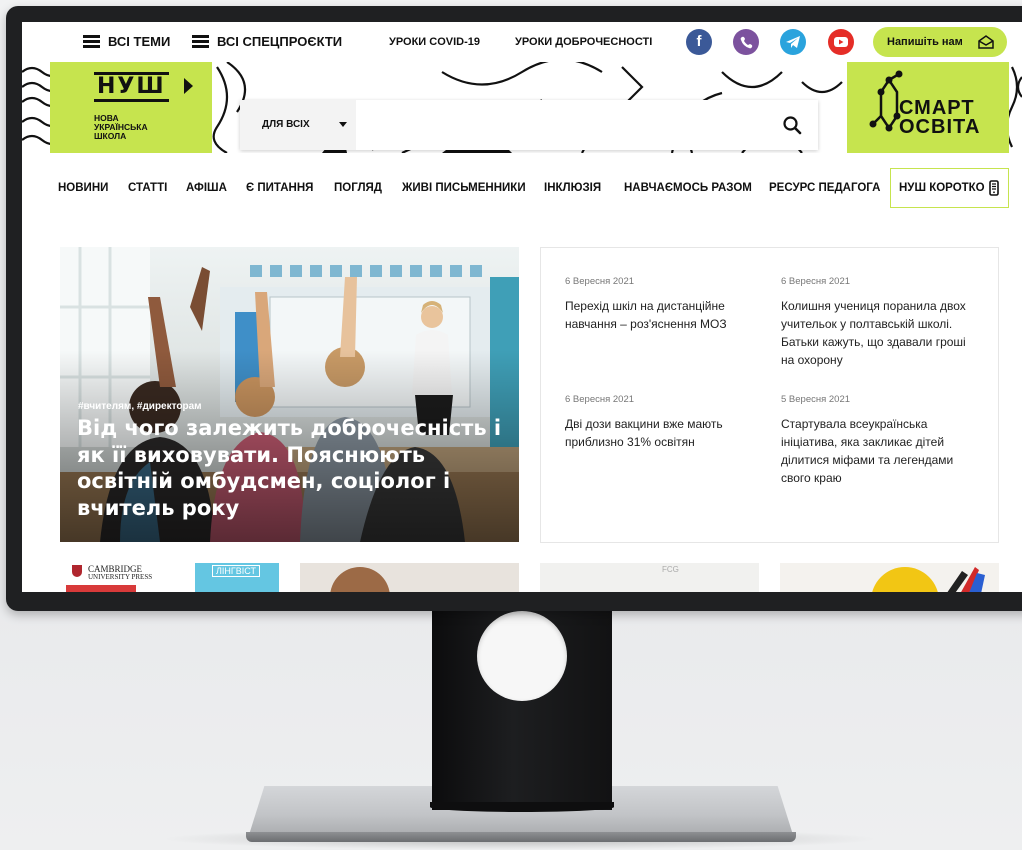 The height and width of the screenshot is (850, 1022). I want to click on nav-item-writers: ЖИВІ ПИСЬМЕННИКИ, so click(464, 188).